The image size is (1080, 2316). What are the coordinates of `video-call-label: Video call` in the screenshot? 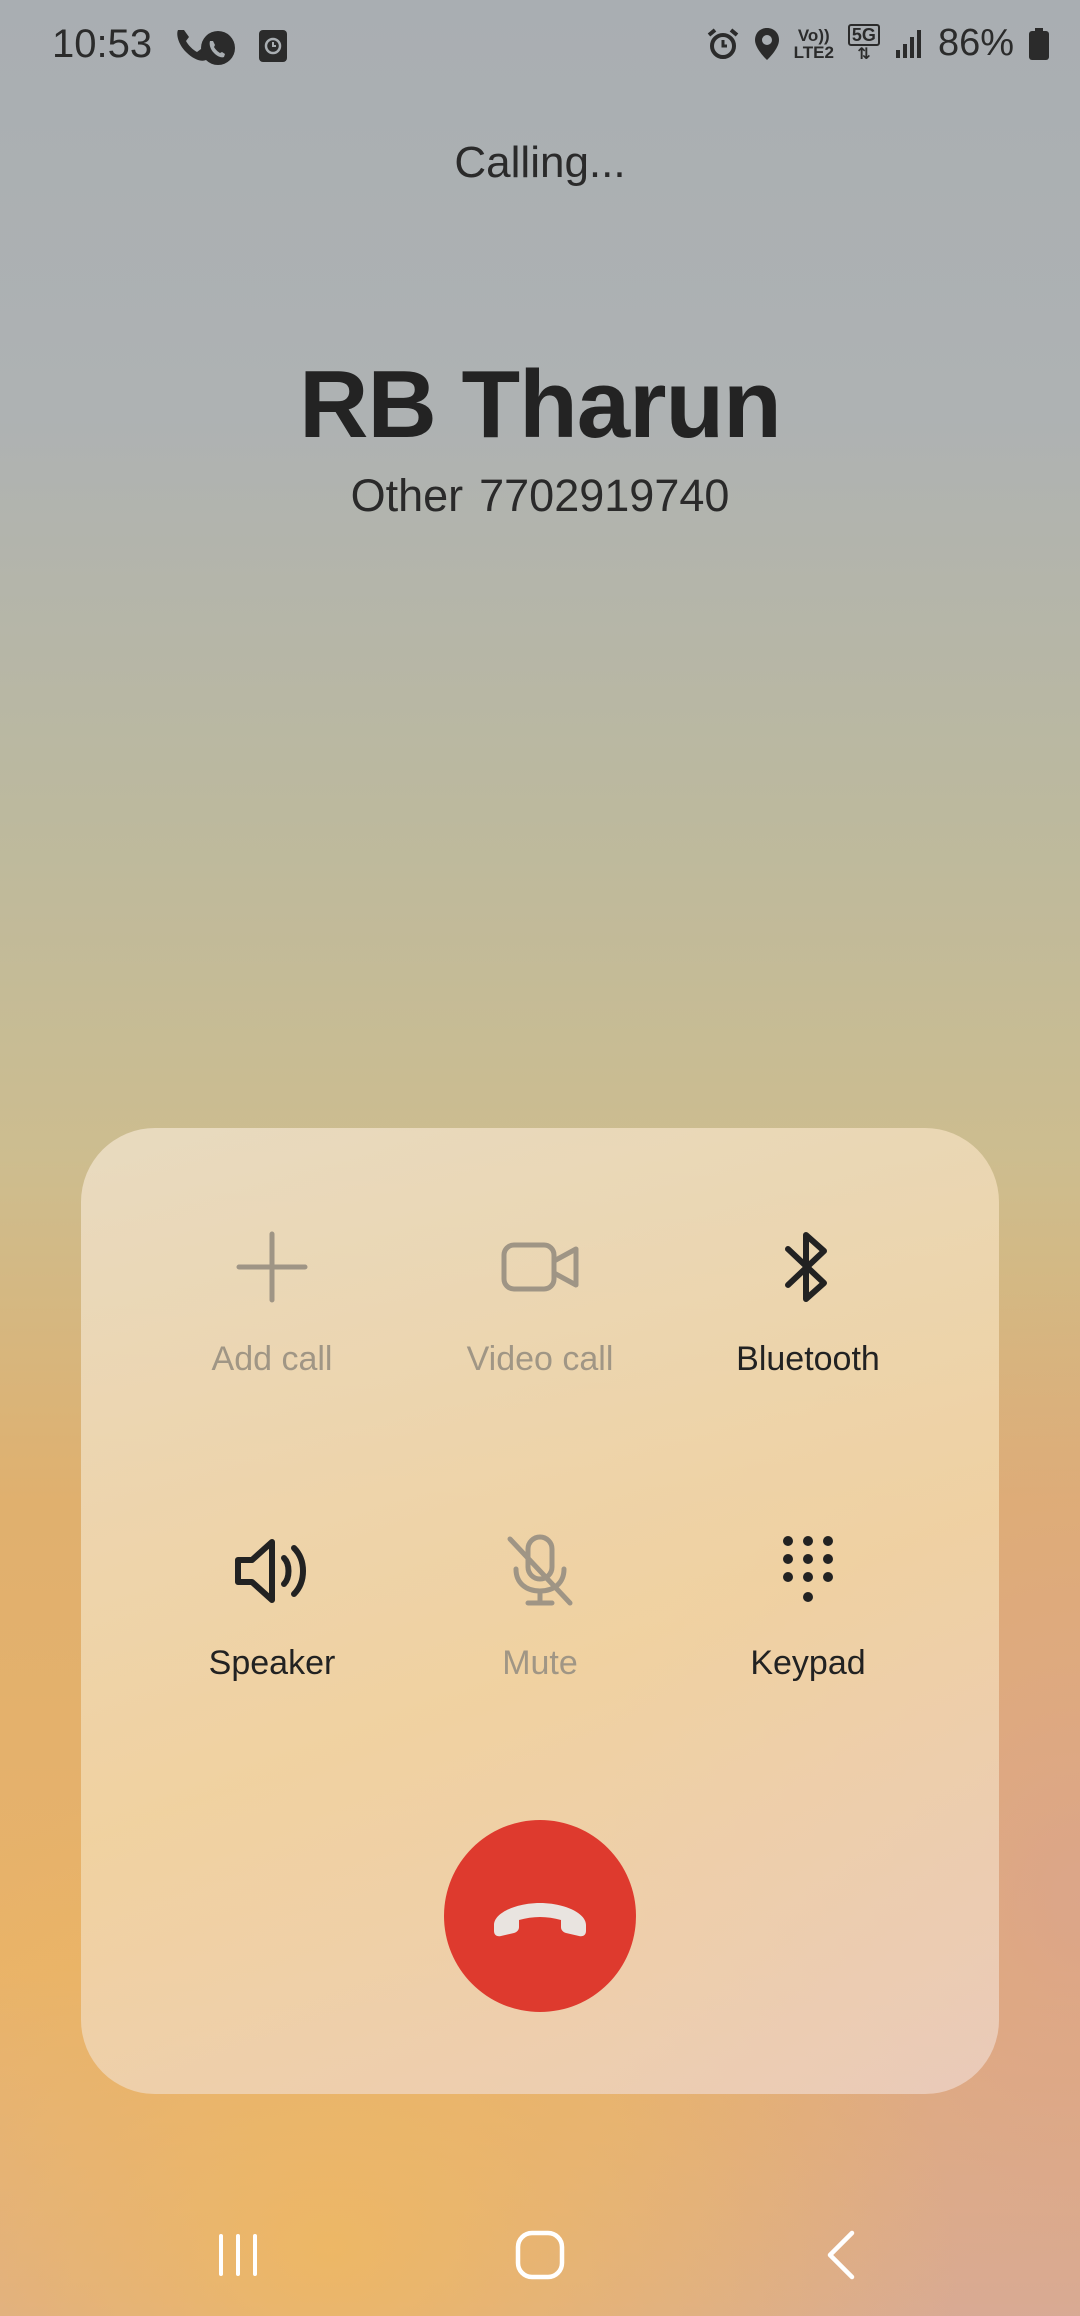 It's located at (540, 1359).